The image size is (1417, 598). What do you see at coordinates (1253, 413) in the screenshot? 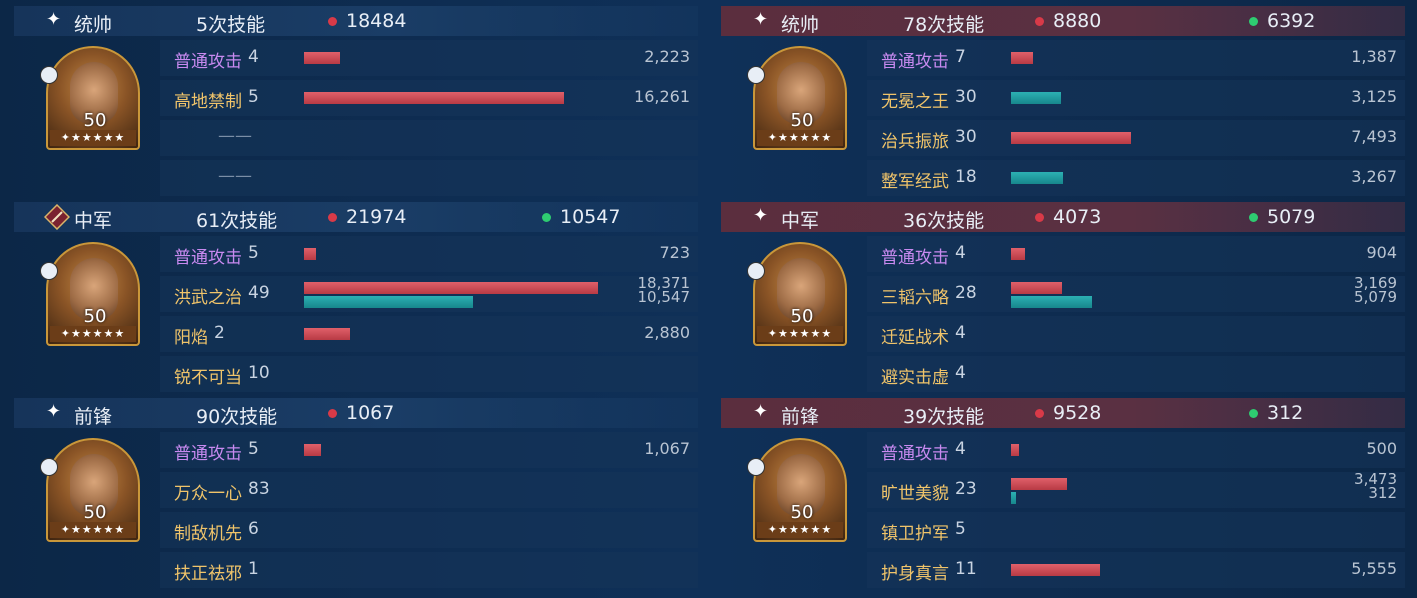
I see `heal-dot-icon` at bounding box center [1253, 413].